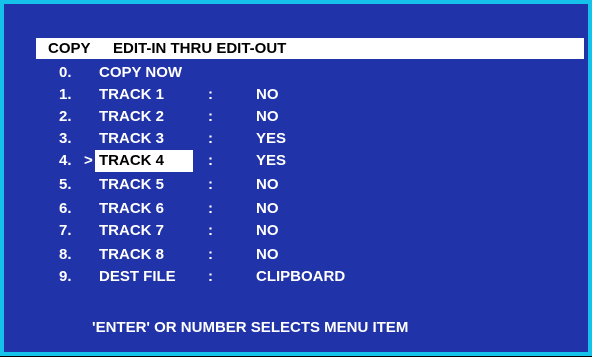 This screenshot has height=360, width=592. I want to click on menu-item-number: 9., so click(65, 276).